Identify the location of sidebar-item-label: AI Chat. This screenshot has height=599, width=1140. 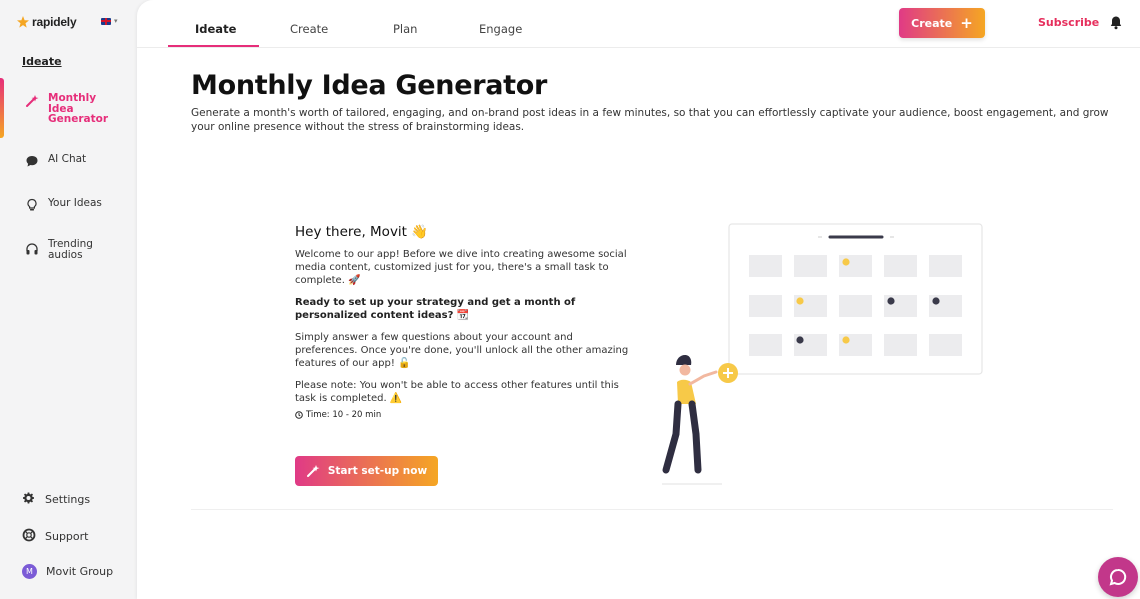
(67, 159).